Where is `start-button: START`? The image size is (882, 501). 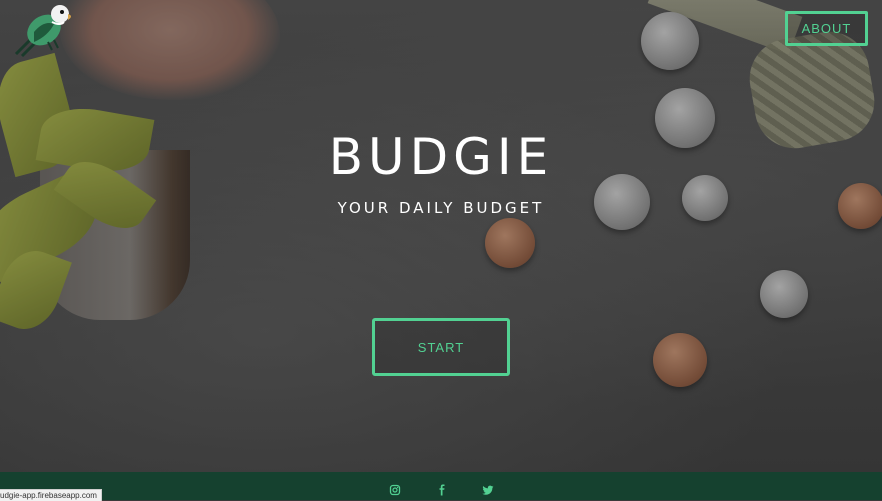
start-button: START is located at coordinates (441, 347).